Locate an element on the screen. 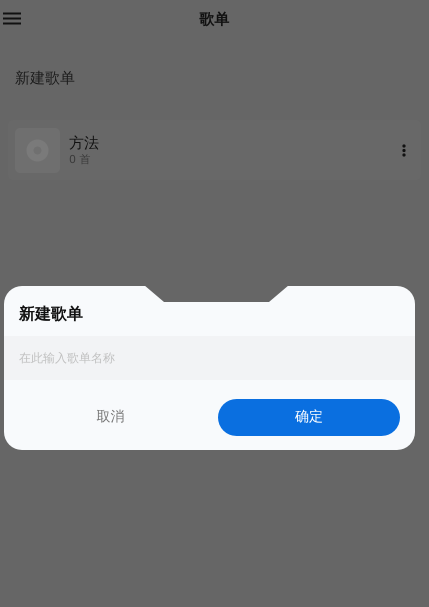 This screenshot has height=607, width=429. new-playlist-link: 新建歌单 is located at coordinates (45, 78).